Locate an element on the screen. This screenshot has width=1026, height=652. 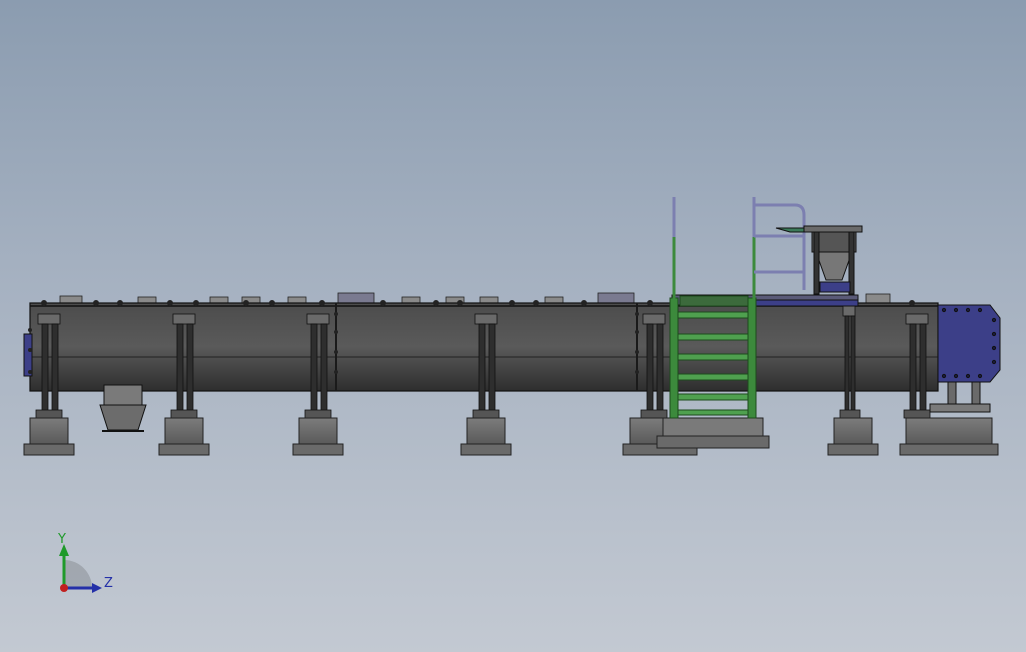
discharge-hopper is located at coordinates (123, 408).